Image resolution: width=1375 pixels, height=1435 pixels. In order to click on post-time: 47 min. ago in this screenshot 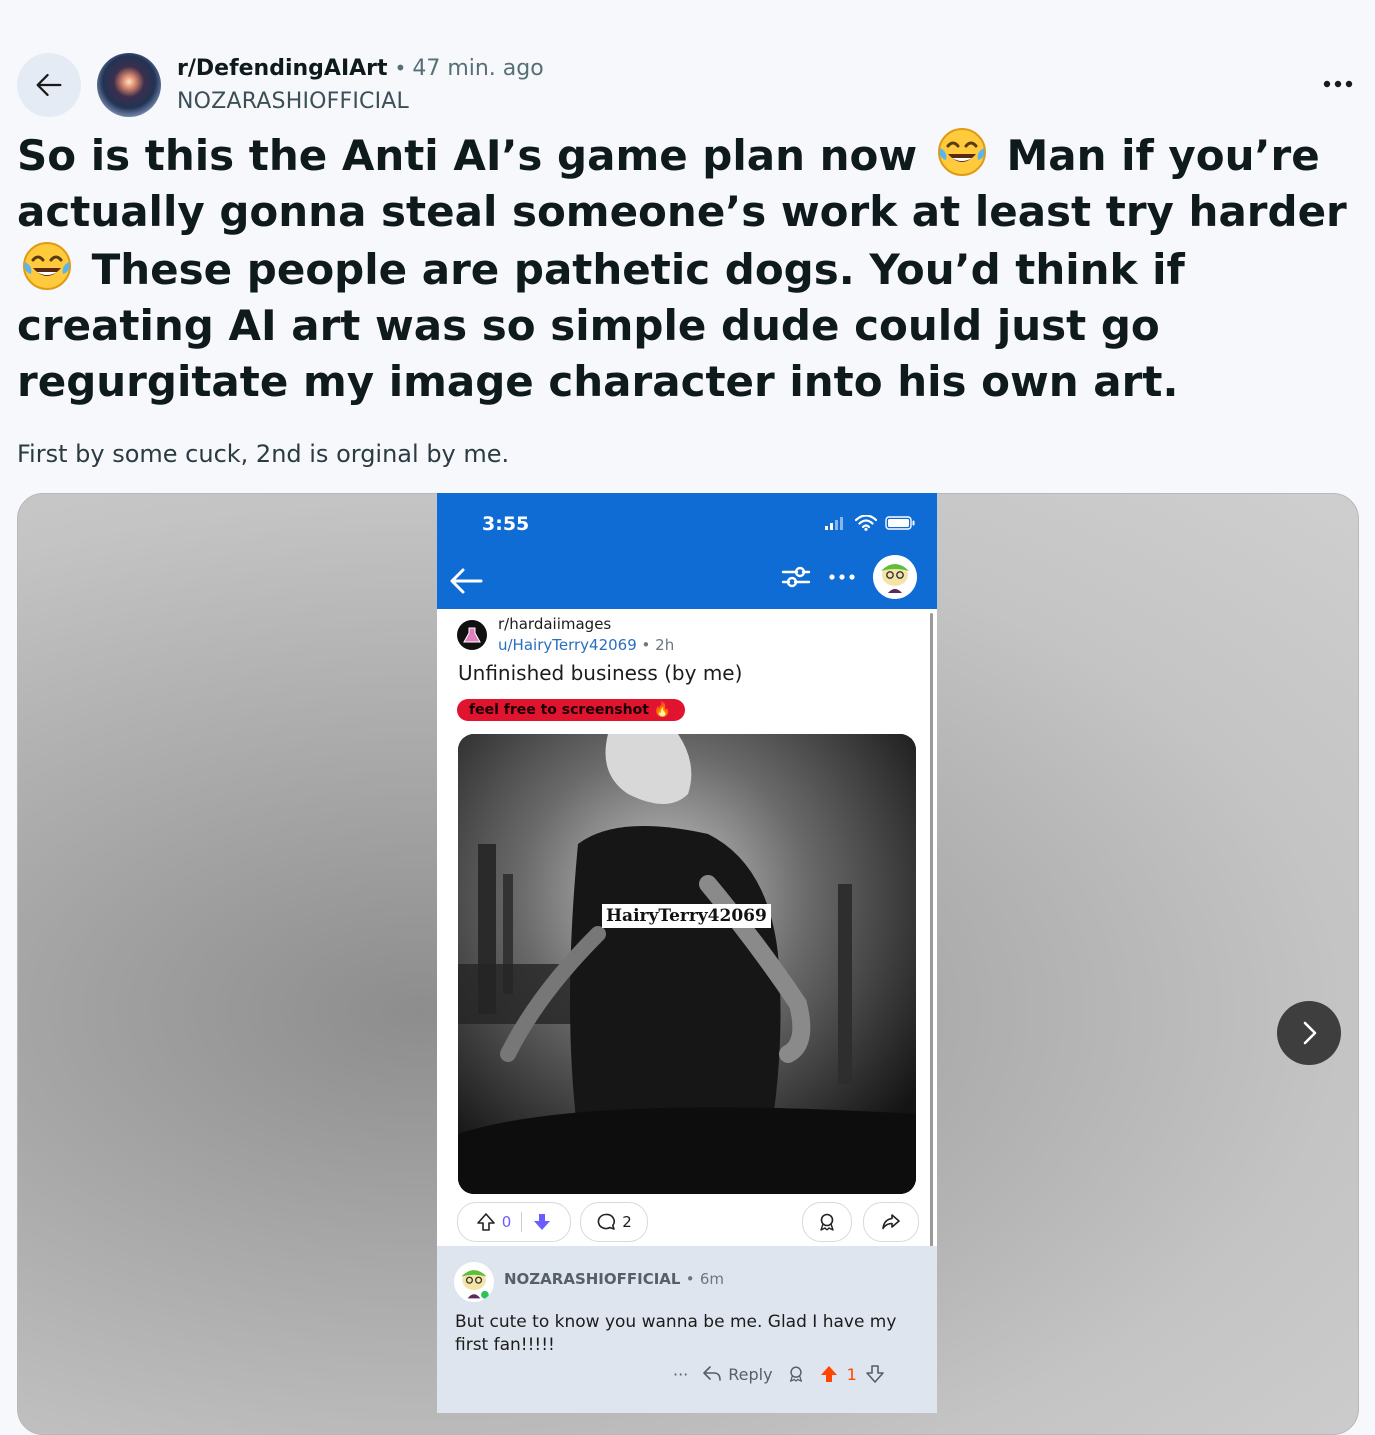, I will do `click(478, 68)`.